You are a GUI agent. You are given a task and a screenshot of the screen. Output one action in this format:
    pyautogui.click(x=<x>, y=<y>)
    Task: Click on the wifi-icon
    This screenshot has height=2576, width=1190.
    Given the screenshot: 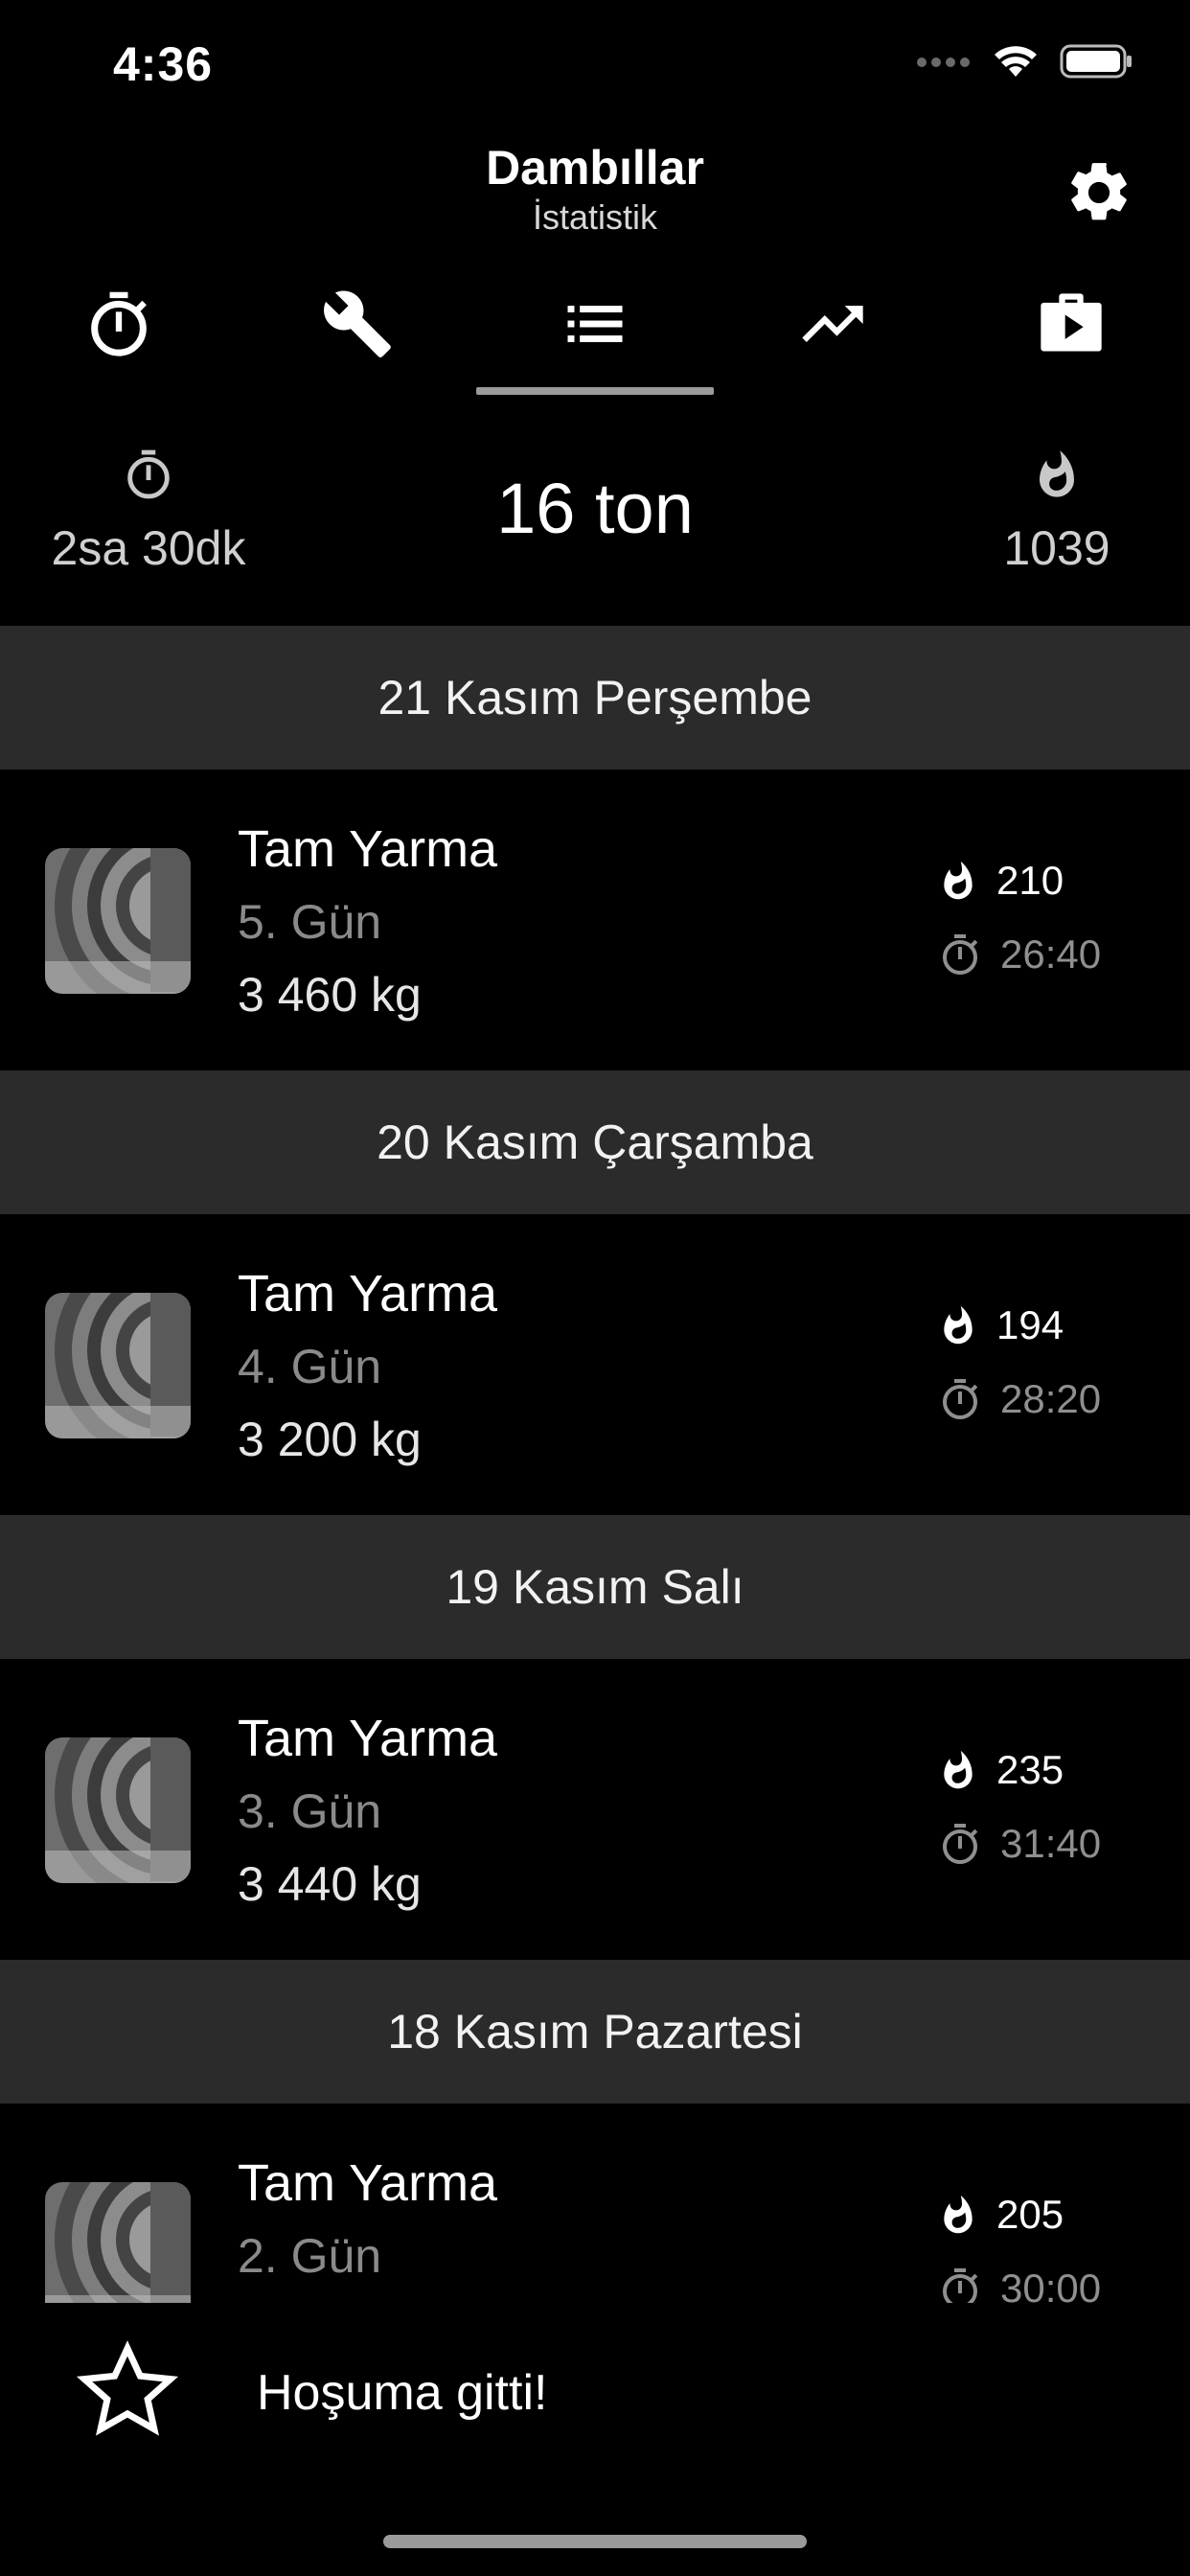 What is the action you would take?
    pyautogui.click(x=1016, y=62)
    